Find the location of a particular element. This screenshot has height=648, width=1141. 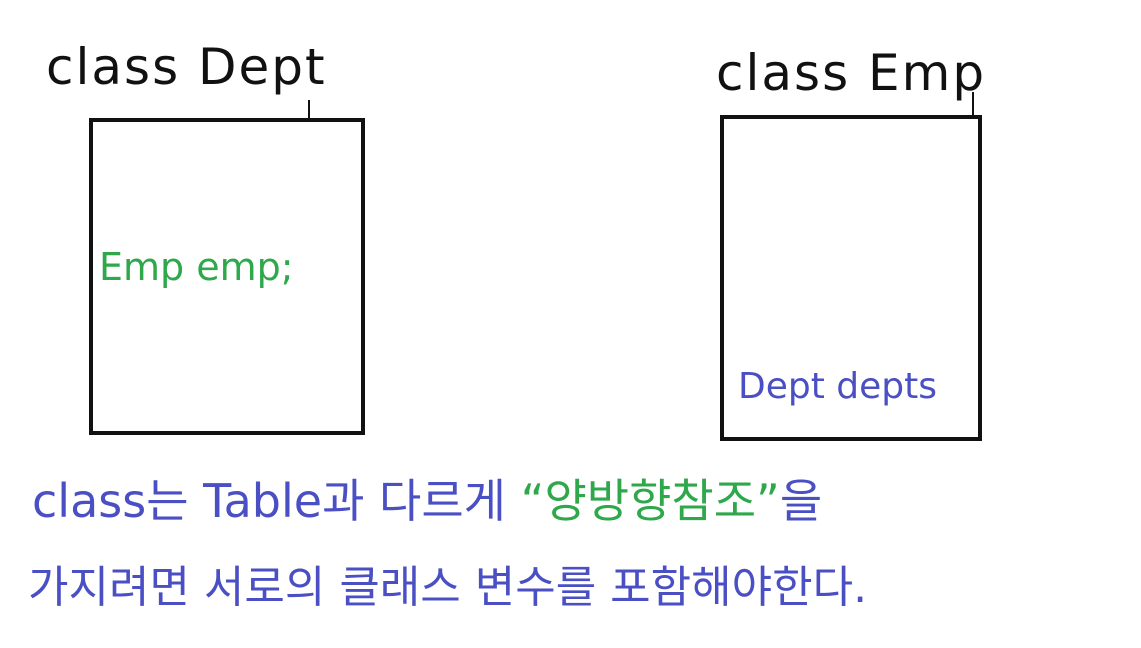

note-line-2: 가지려면 서로의 클래스 변수를 포함해야한다. is located at coordinates (448, 587).